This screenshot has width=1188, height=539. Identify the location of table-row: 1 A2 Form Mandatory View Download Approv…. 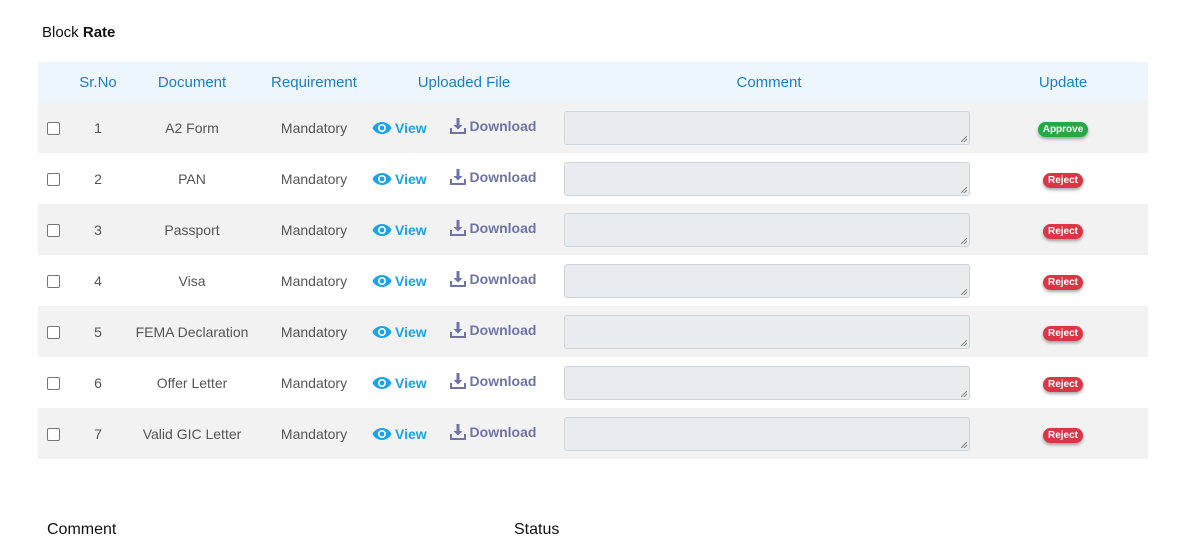
(593, 127).